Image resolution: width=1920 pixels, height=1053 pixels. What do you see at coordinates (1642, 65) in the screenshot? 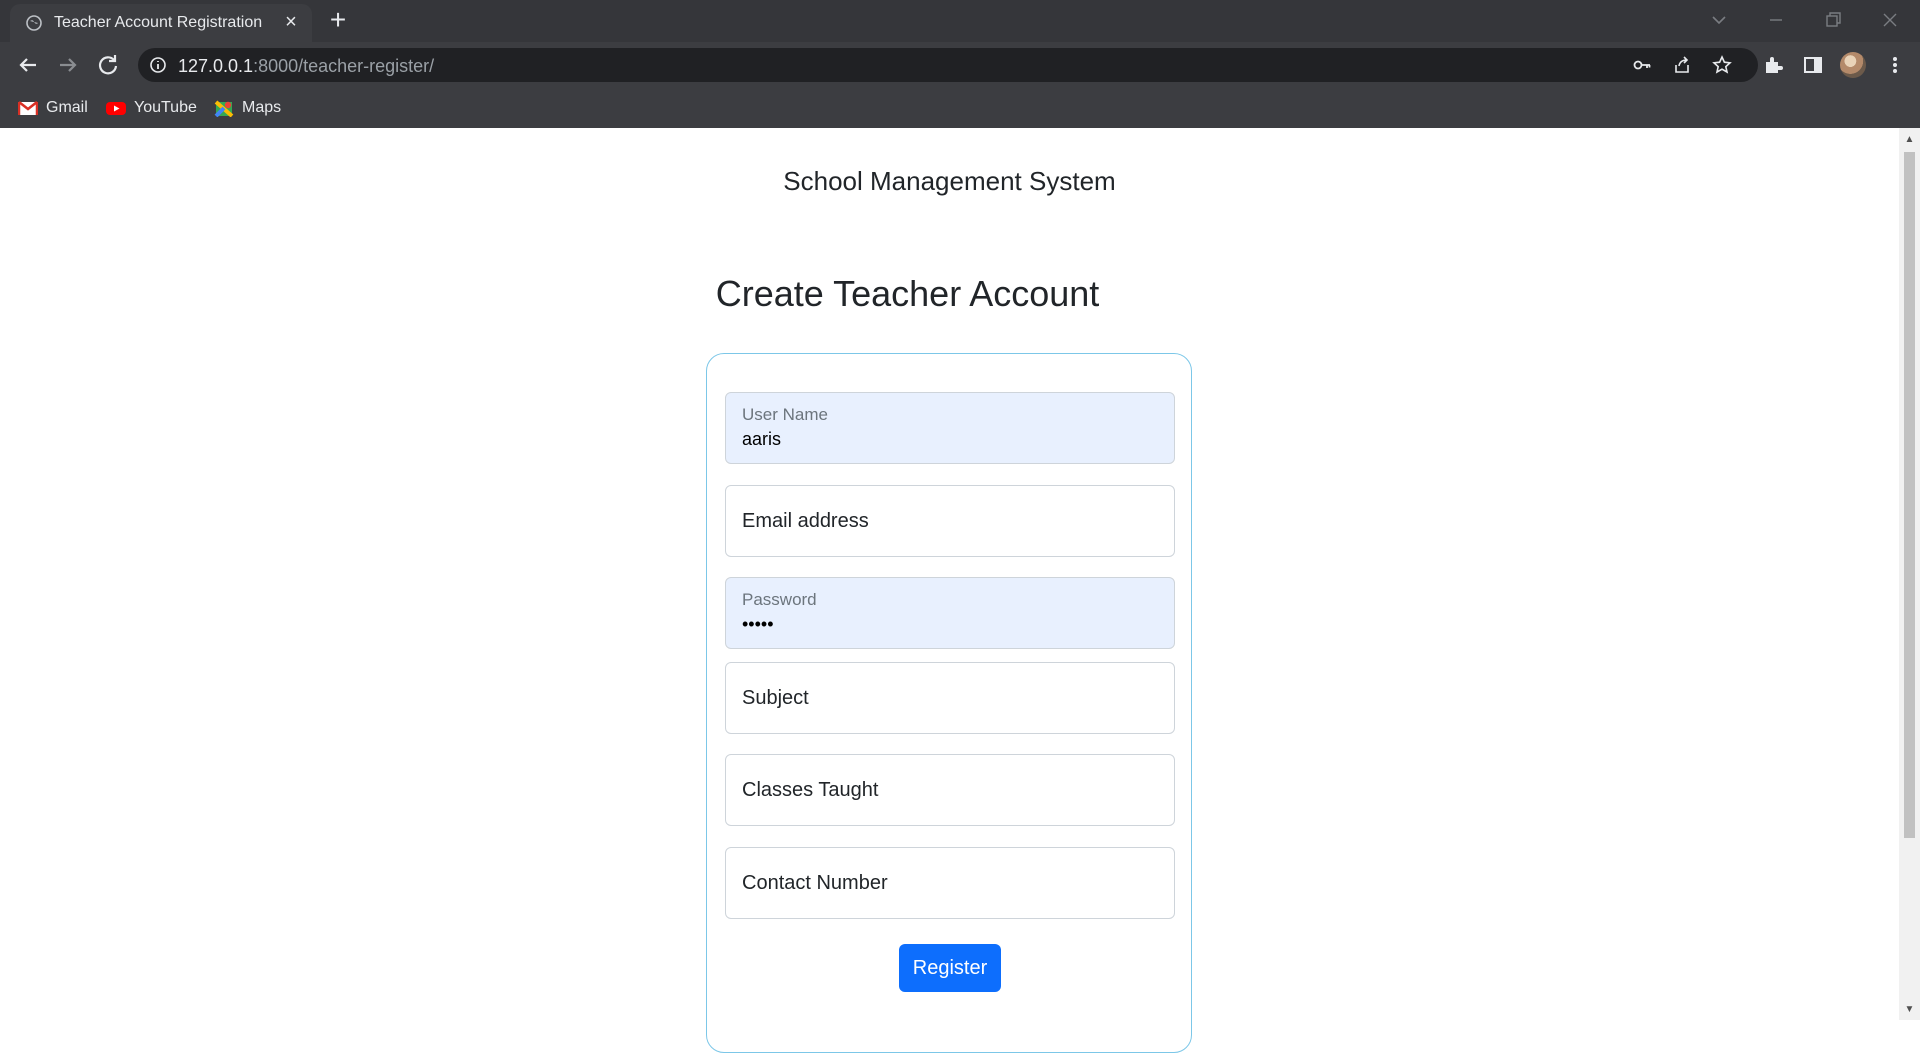
I see `key-icon` at bounding box center [1642, 65].